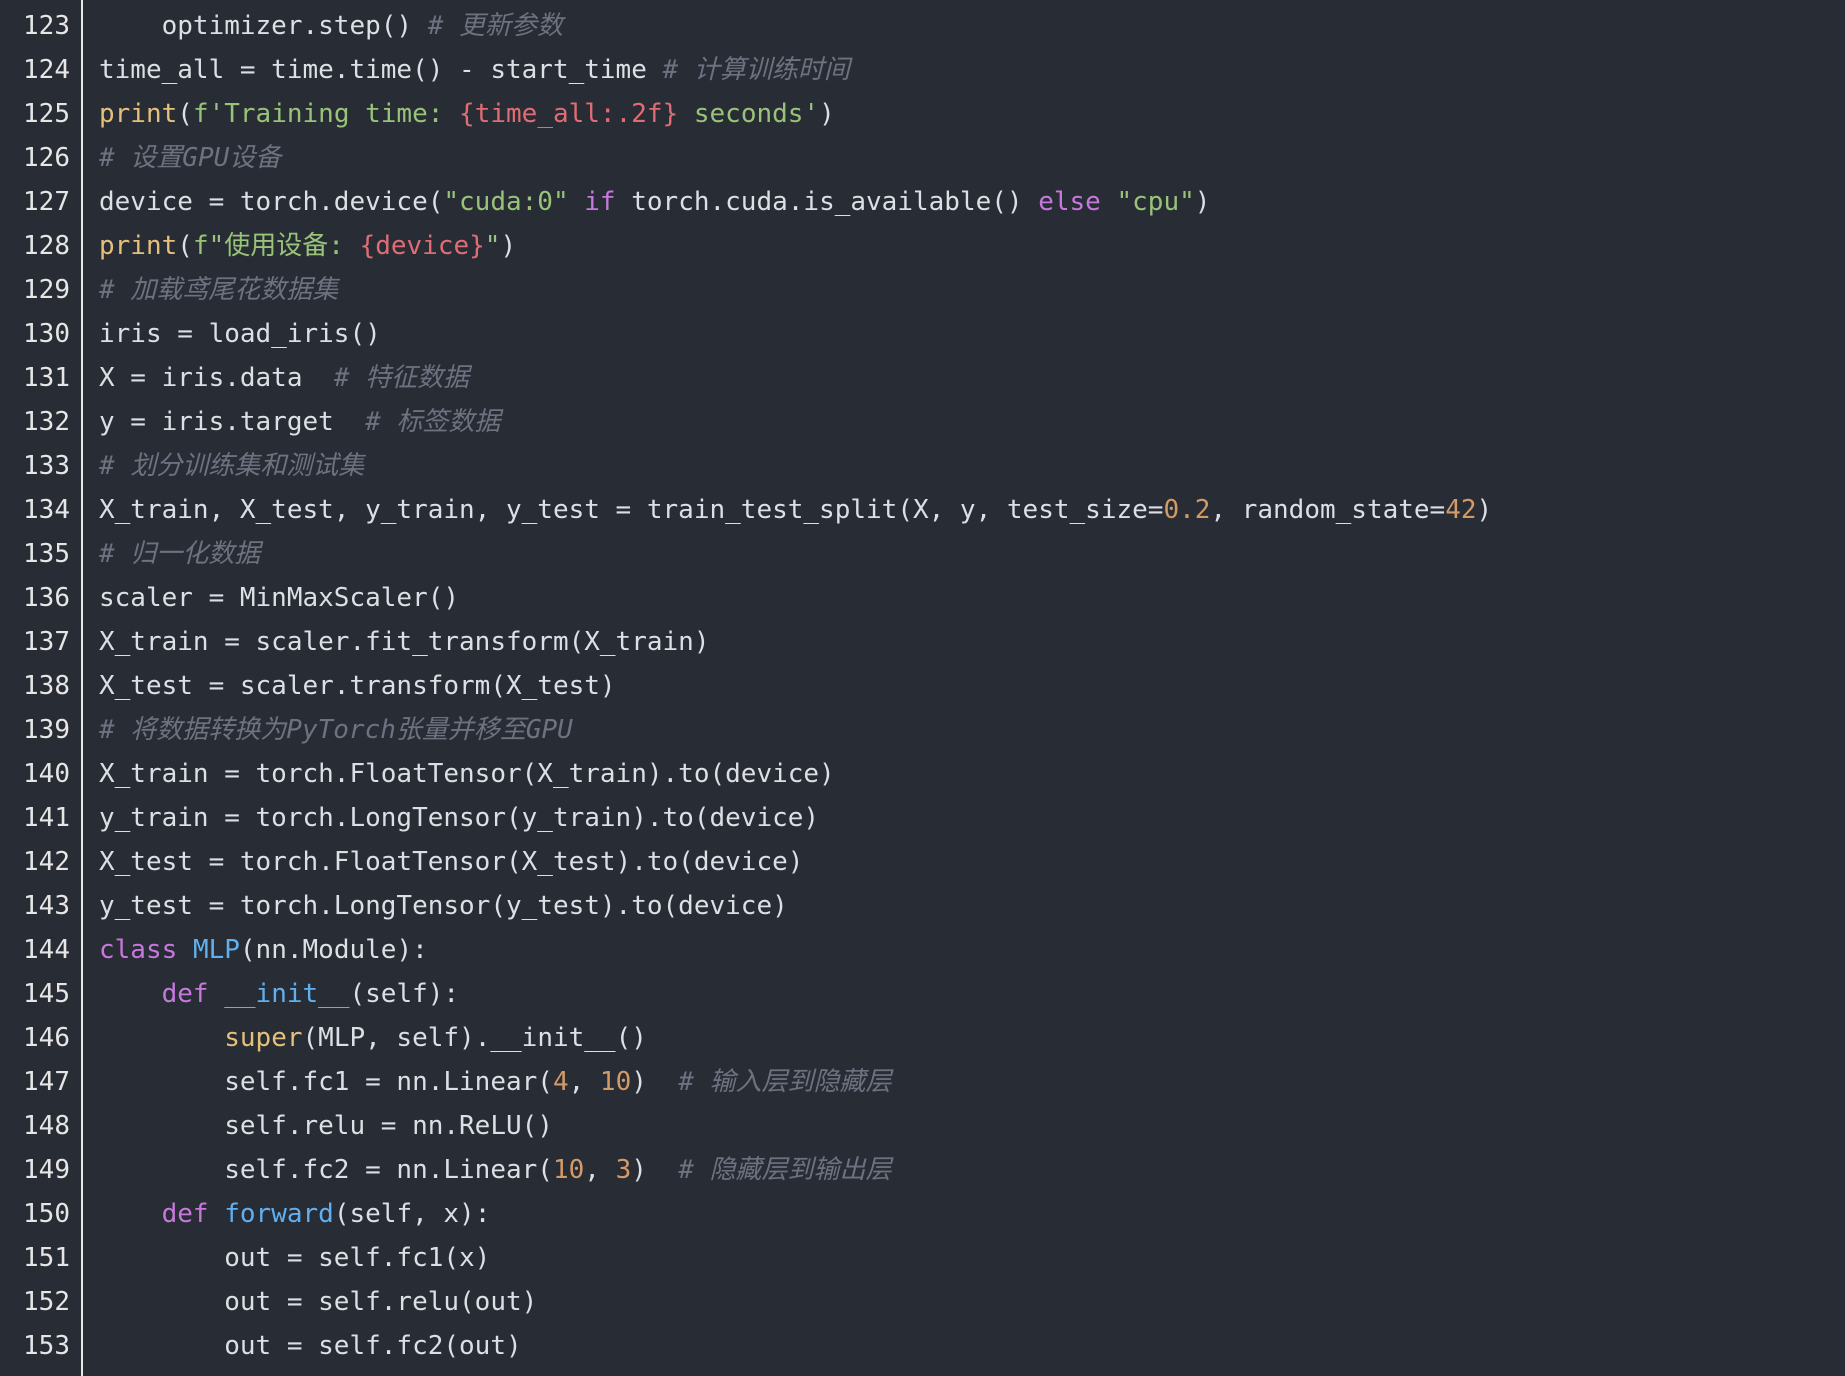  What do you see at coordinates (46, 686) in the screenshot?
I see `line-number: 138` at bounding box center [46, 686].